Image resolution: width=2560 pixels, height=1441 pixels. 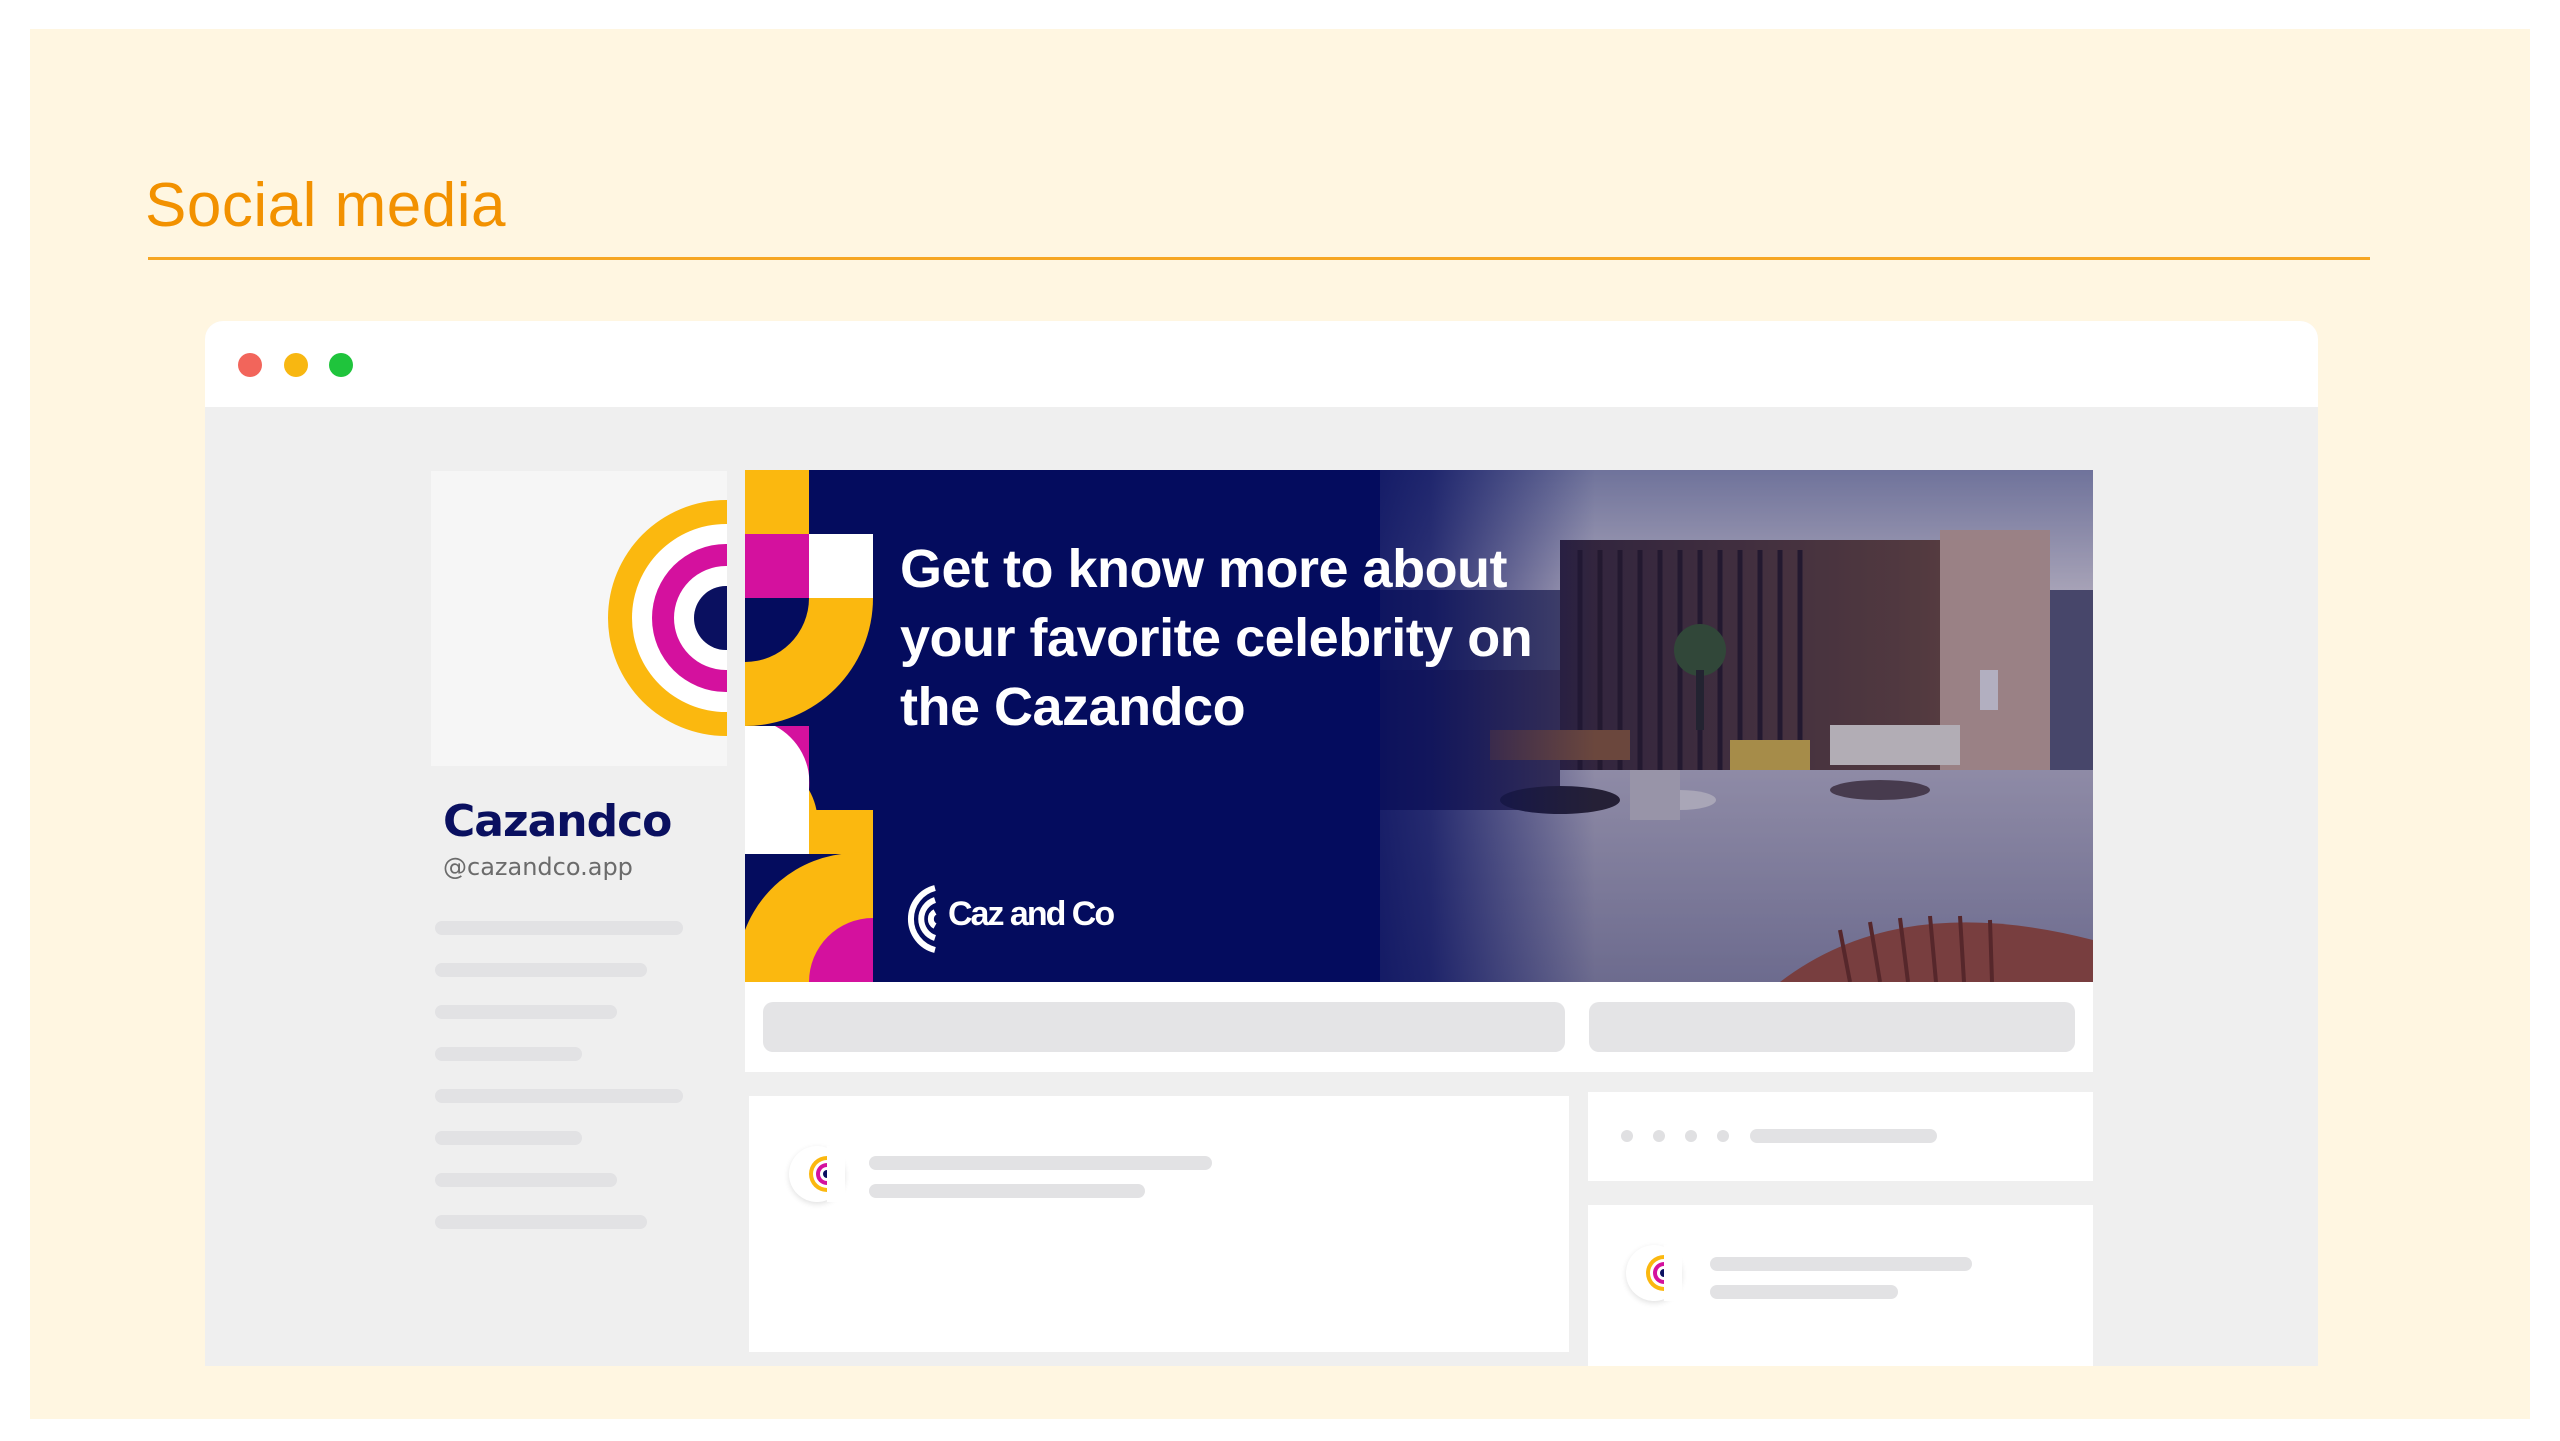 I want to click on geometric-pattern, so click(x=809, y=726).